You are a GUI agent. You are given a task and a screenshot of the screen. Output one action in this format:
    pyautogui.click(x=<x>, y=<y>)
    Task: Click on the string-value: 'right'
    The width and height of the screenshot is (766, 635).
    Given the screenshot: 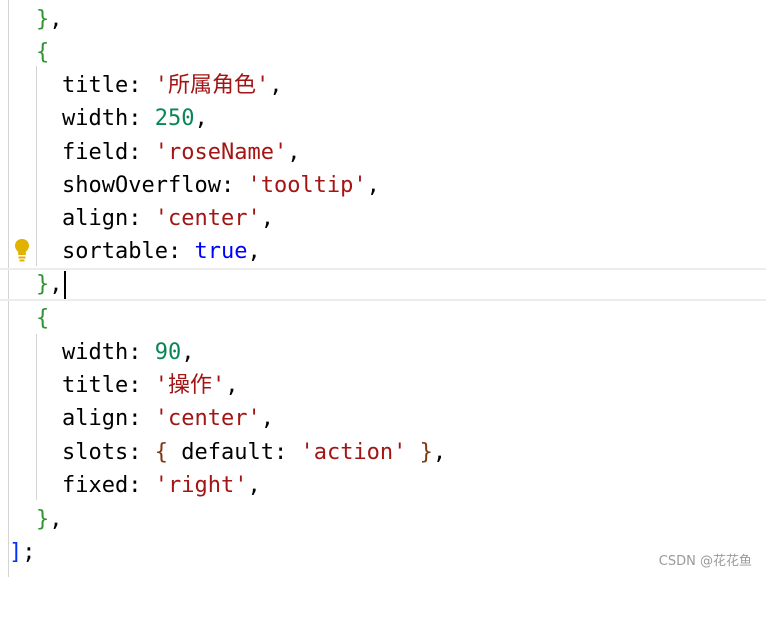 What is the action you would take?
    pyautogui.click(x=201, y=485)
    